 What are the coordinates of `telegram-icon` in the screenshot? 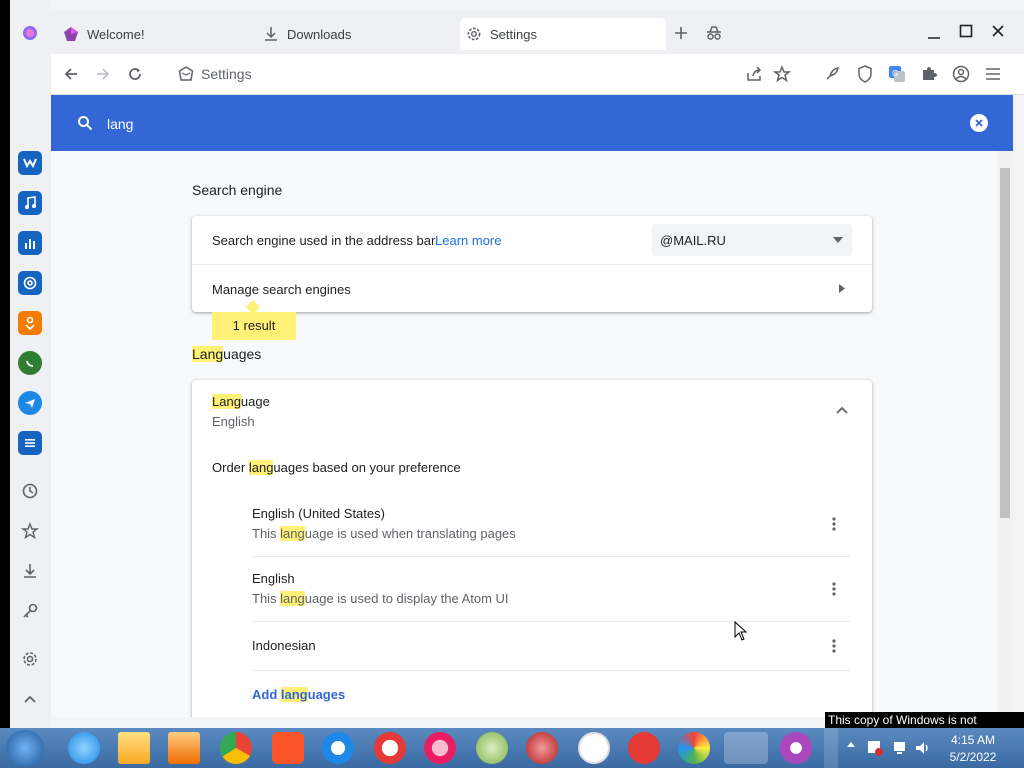 It's located at (30, 403).